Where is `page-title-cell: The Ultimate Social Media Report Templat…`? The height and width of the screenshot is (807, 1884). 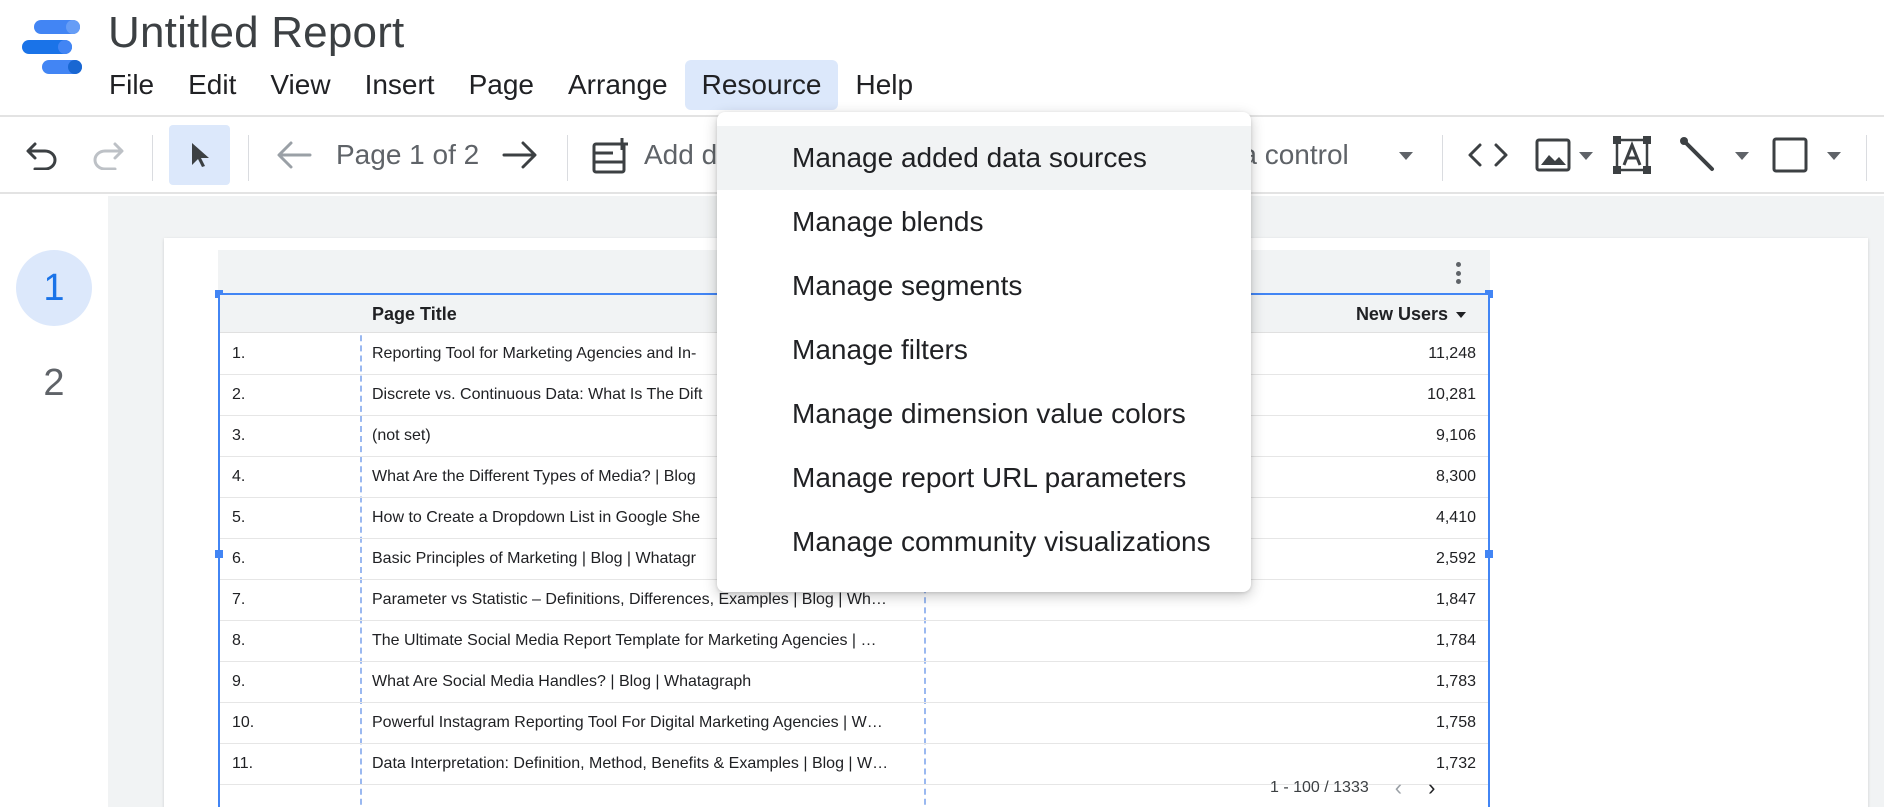 page-title-cell: The Ultimate Social Media Report Templat… is located at coordinates (624, 640).